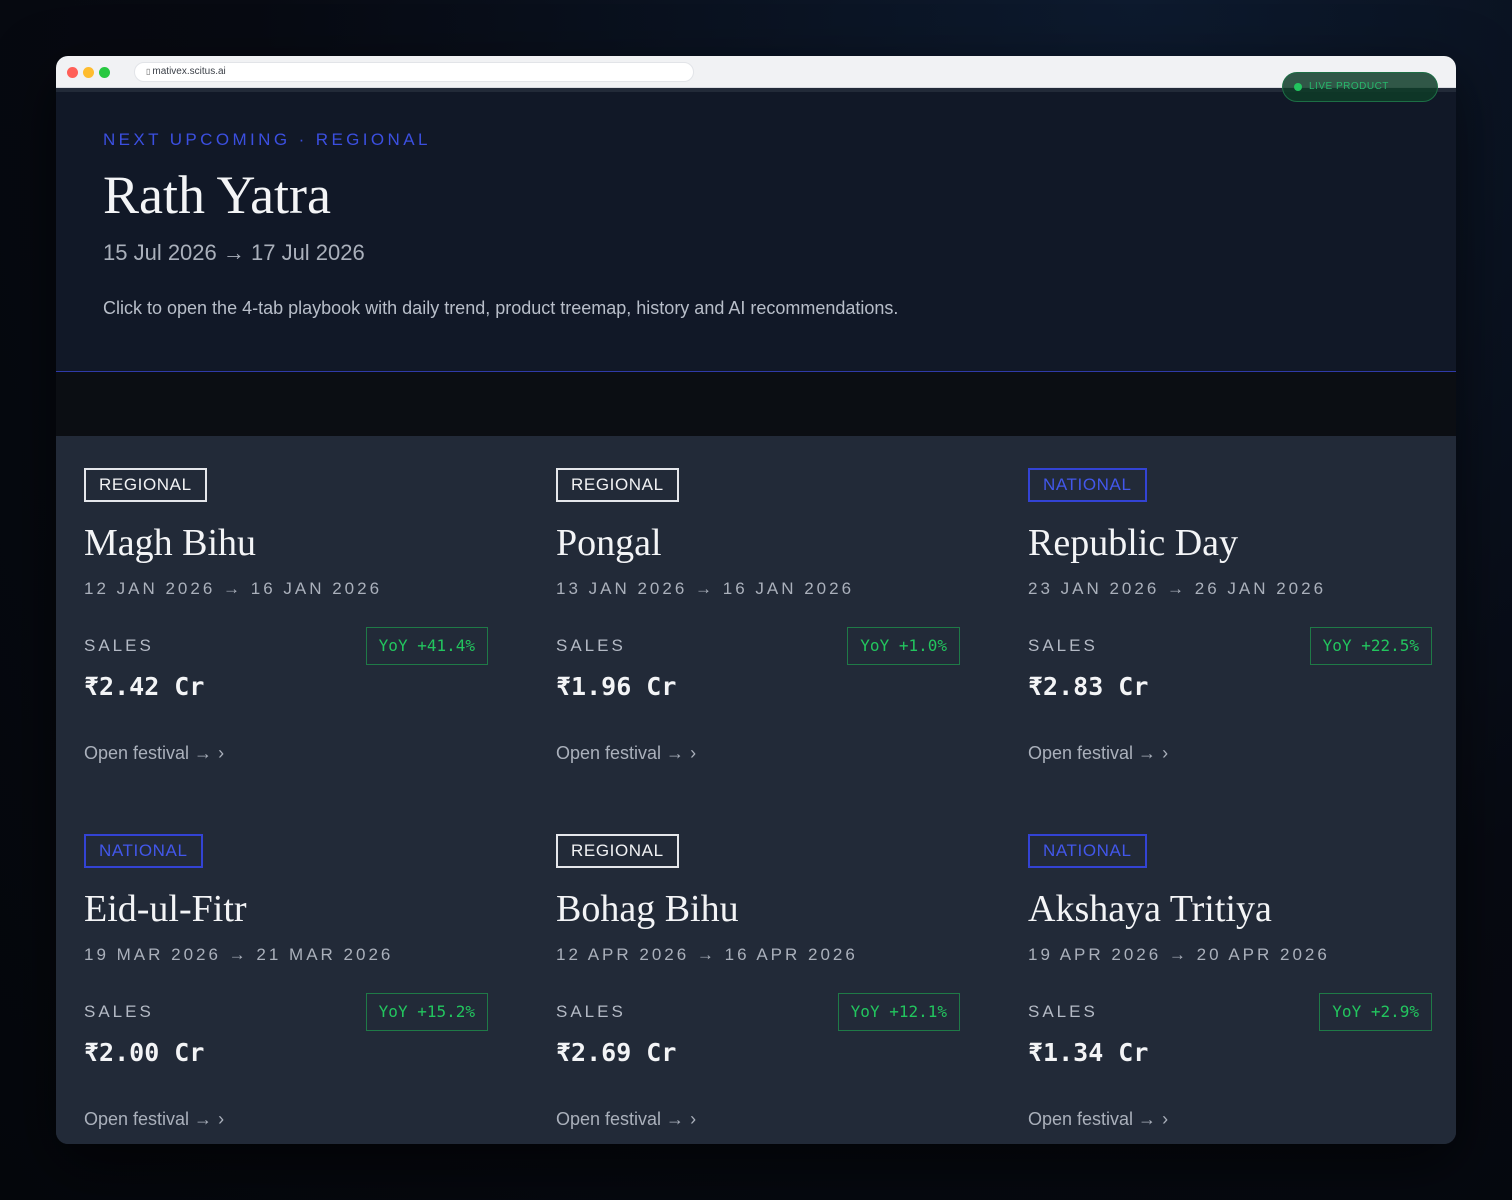  Describe the element at coordinates (414, 72) in the screenshot. I see `address-bar: ▯ mativex.scitus.ai` at that location.